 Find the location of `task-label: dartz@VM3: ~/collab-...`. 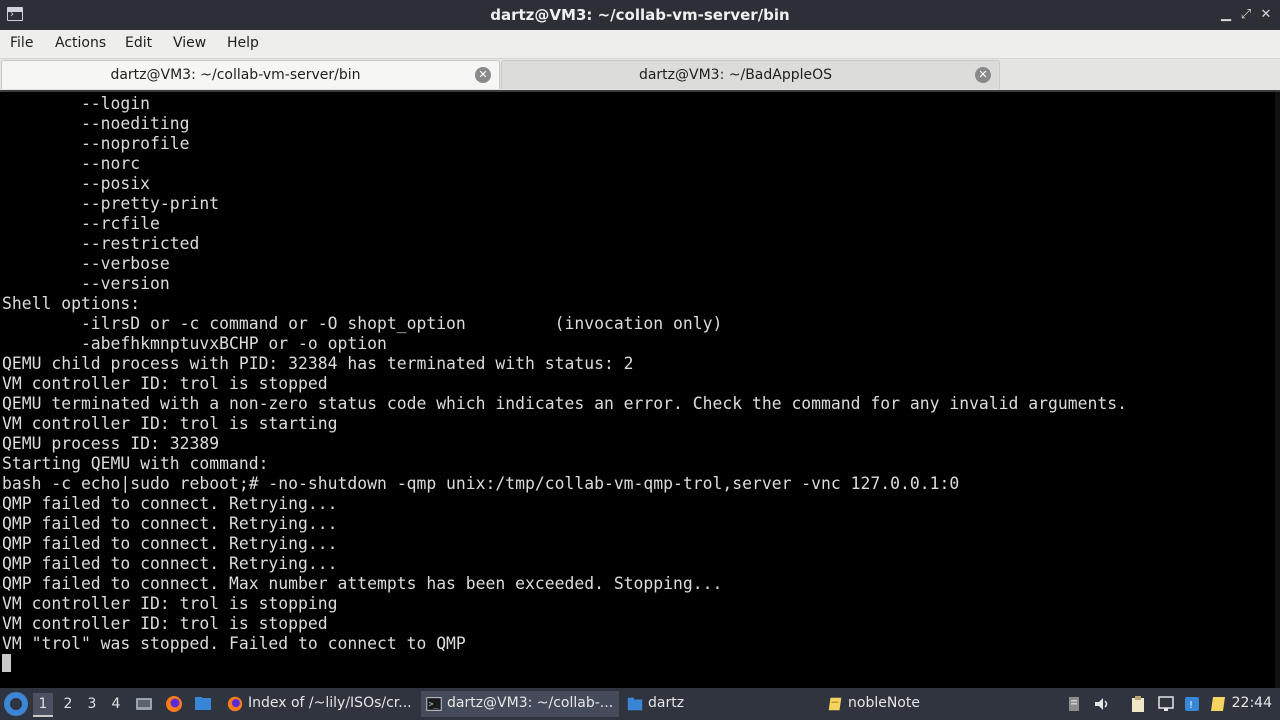

task-label: dartz@VM3: ~/collab-... is located at coordinates (530, 703).